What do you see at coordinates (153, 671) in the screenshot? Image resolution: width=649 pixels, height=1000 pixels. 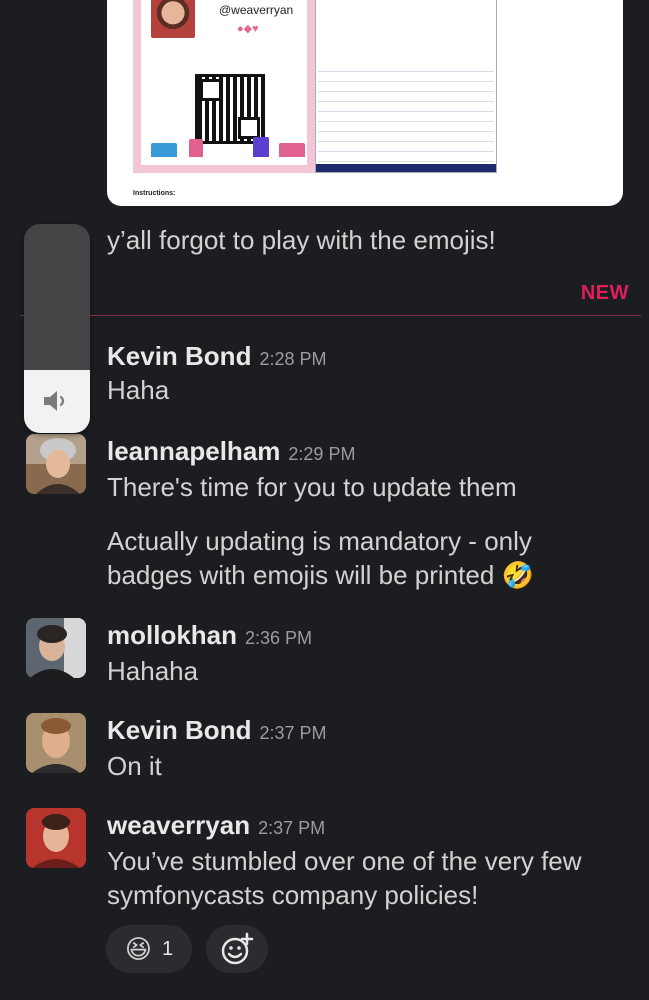 I see `message-text: Hahaha` at bounding box center [153, 671].